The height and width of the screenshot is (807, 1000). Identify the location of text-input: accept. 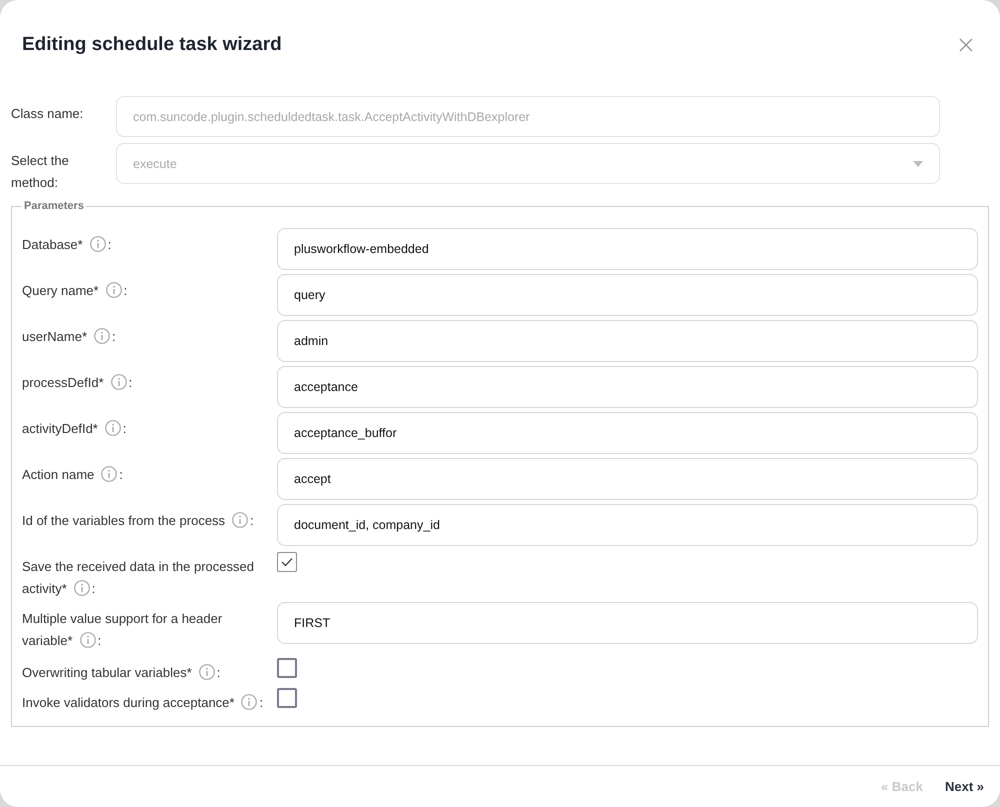
(627, 479).